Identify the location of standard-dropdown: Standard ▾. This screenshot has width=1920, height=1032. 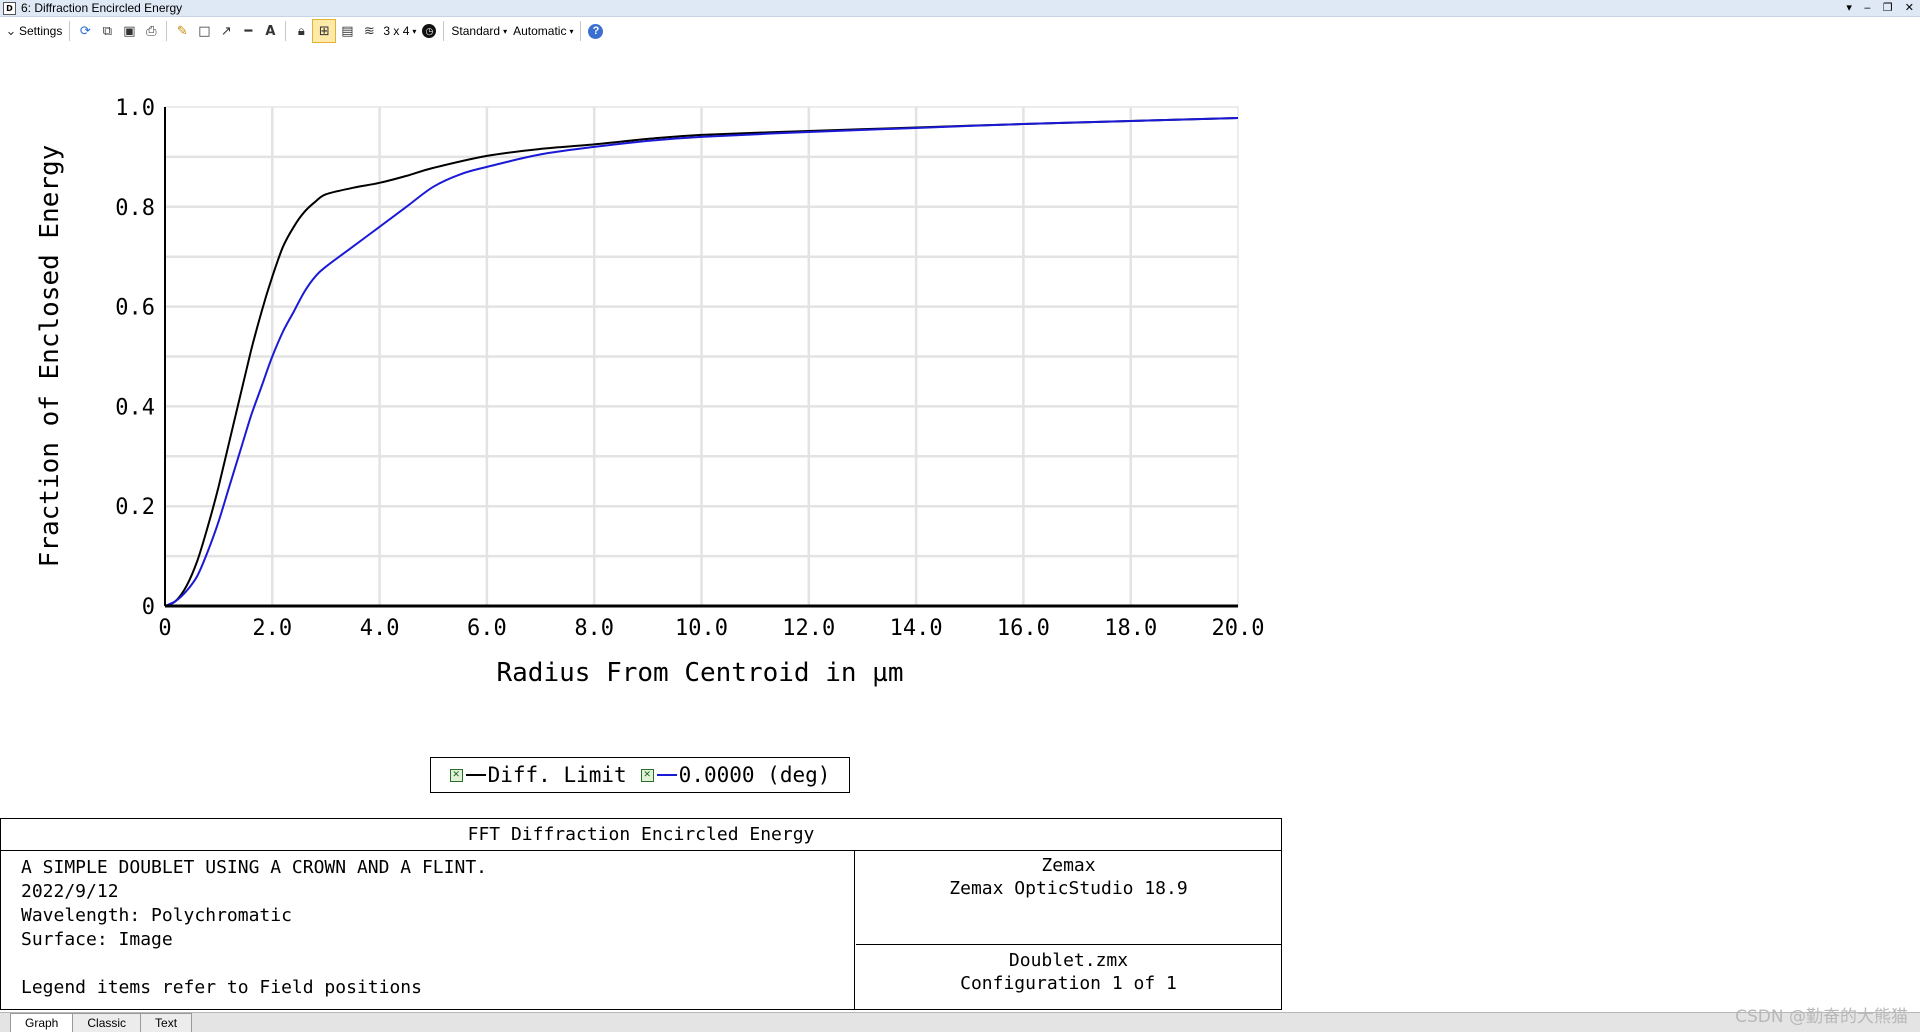
(479, 31).